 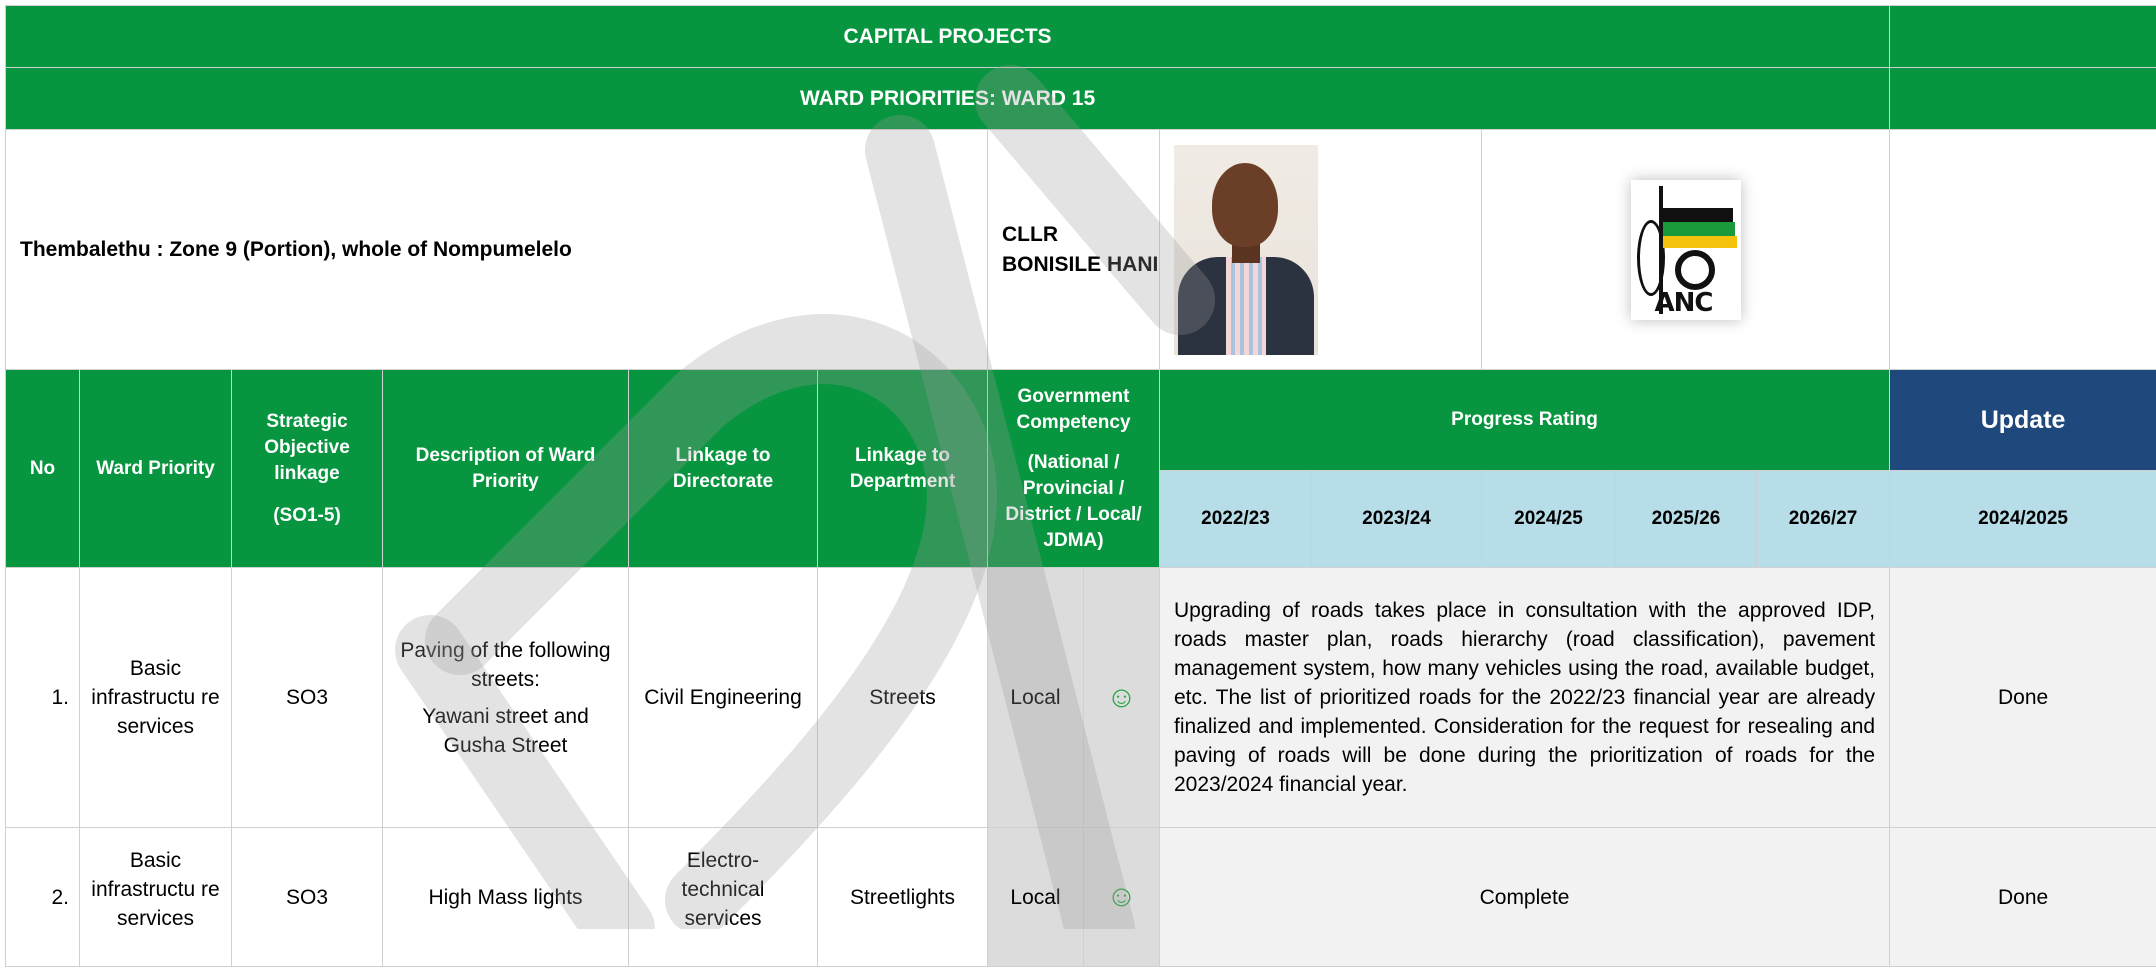 I want to click on header-no: No, so click(x=43, y=469).